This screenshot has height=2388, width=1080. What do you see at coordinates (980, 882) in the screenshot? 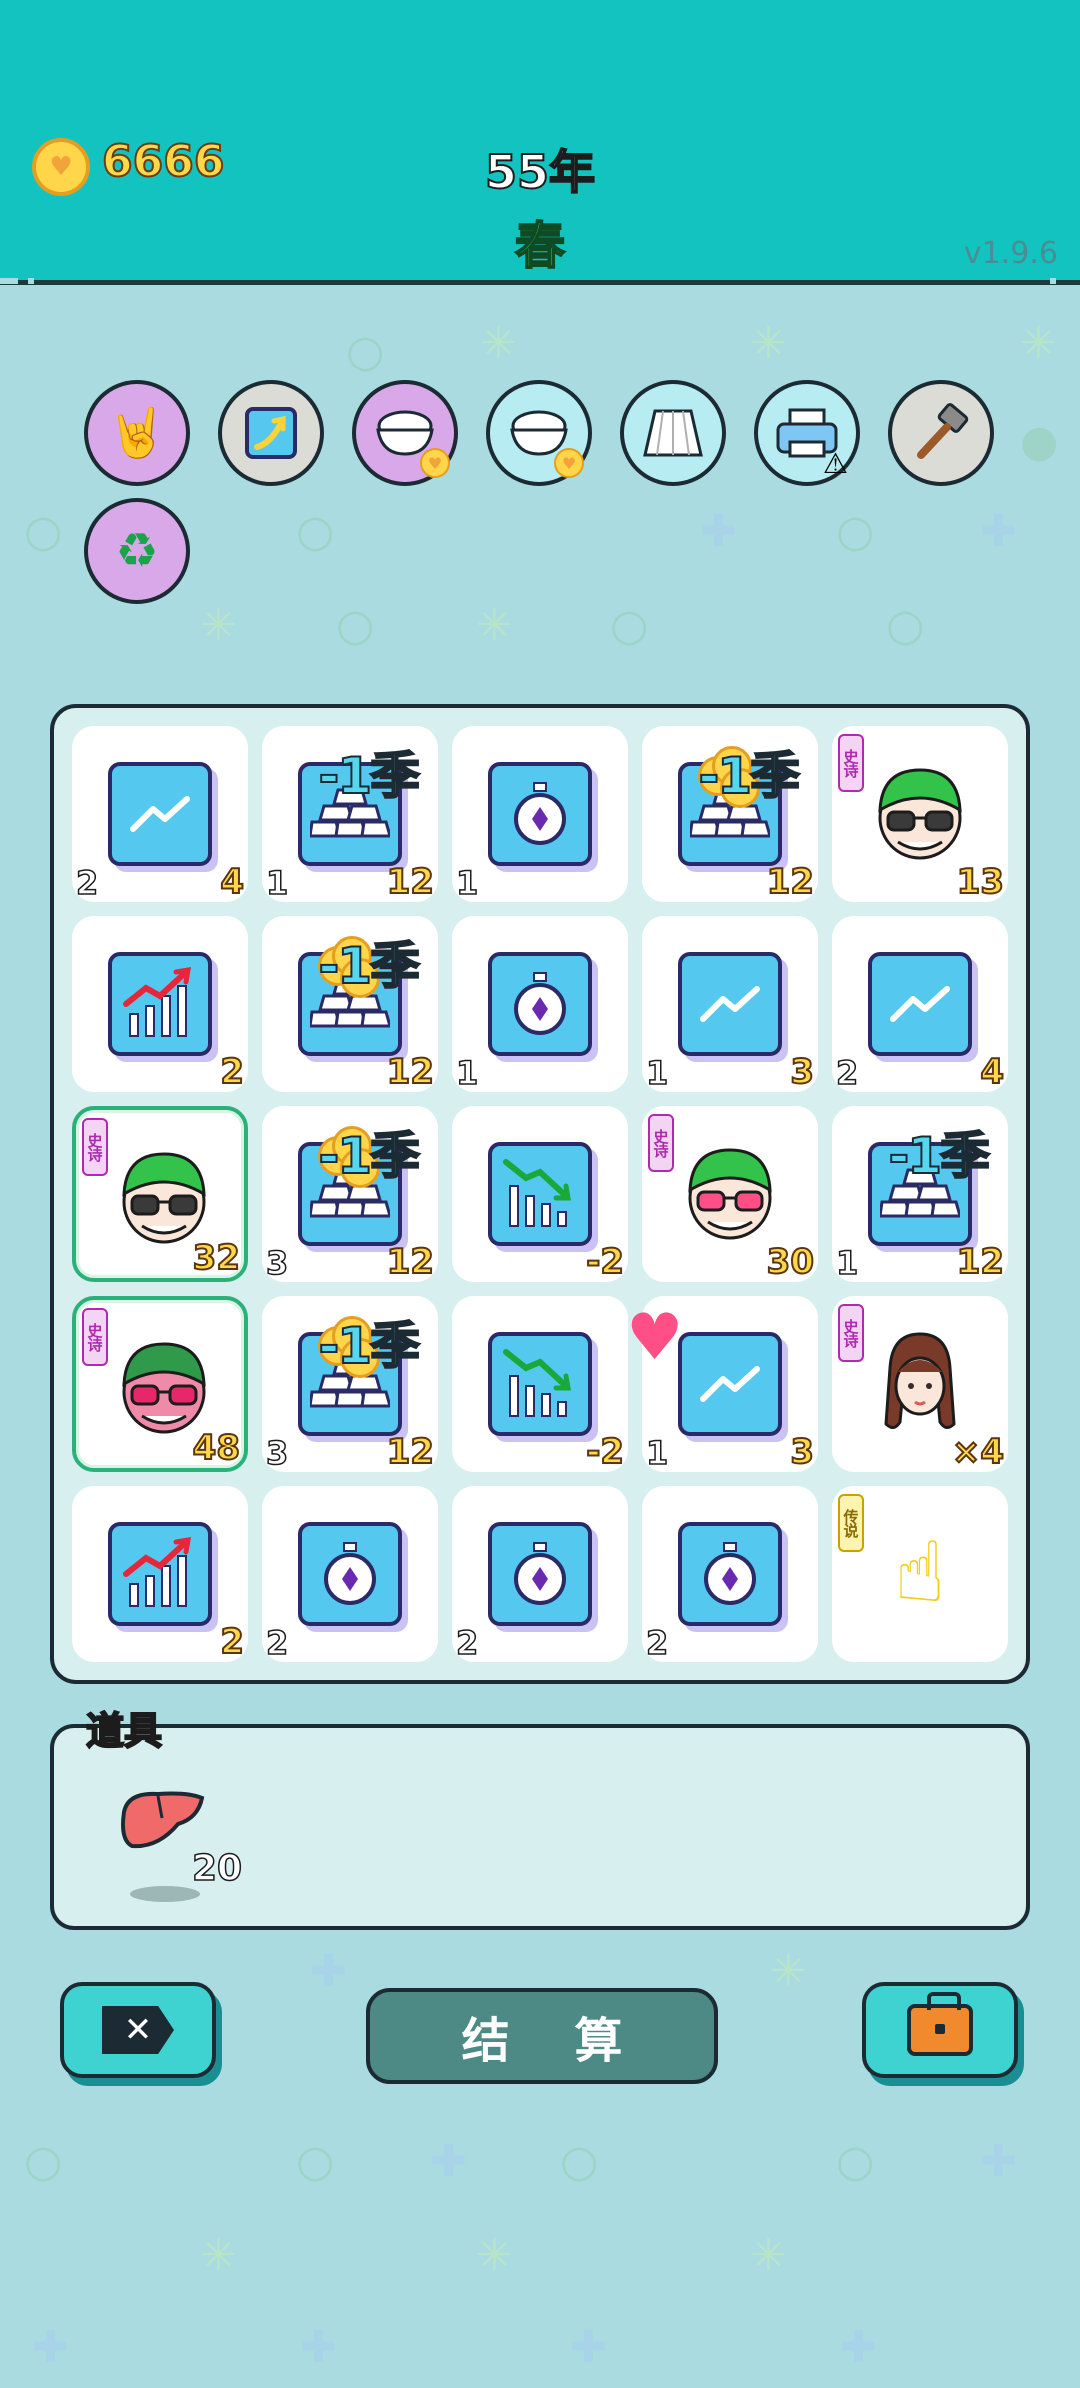
I see `cell-value: 13` at bounding box center [980, 882].